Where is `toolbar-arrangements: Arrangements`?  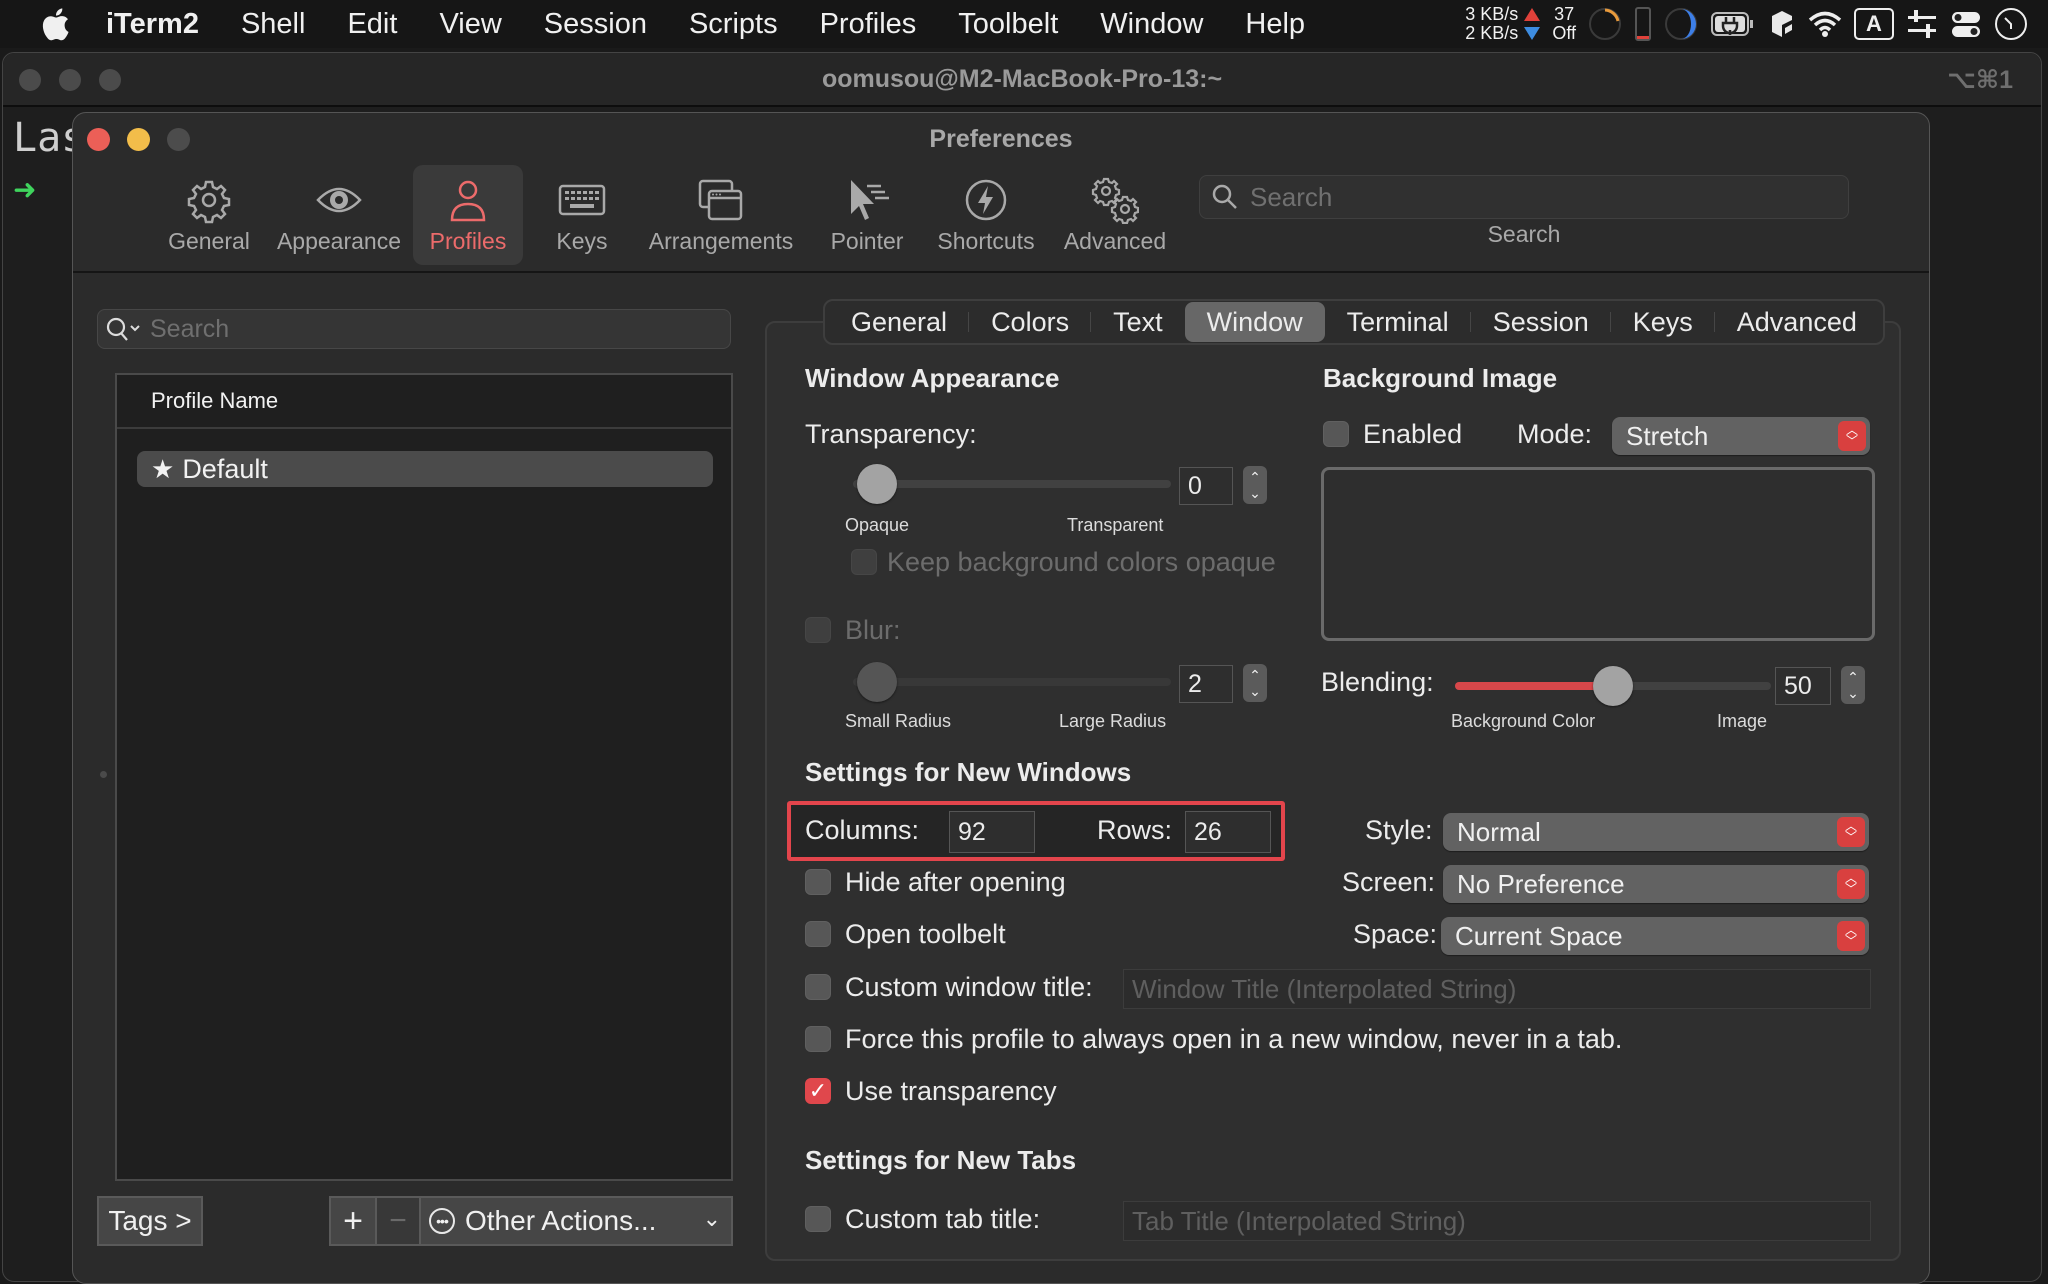 toolbar-arrangements: Arrangements is located at coordinates (721, 215).